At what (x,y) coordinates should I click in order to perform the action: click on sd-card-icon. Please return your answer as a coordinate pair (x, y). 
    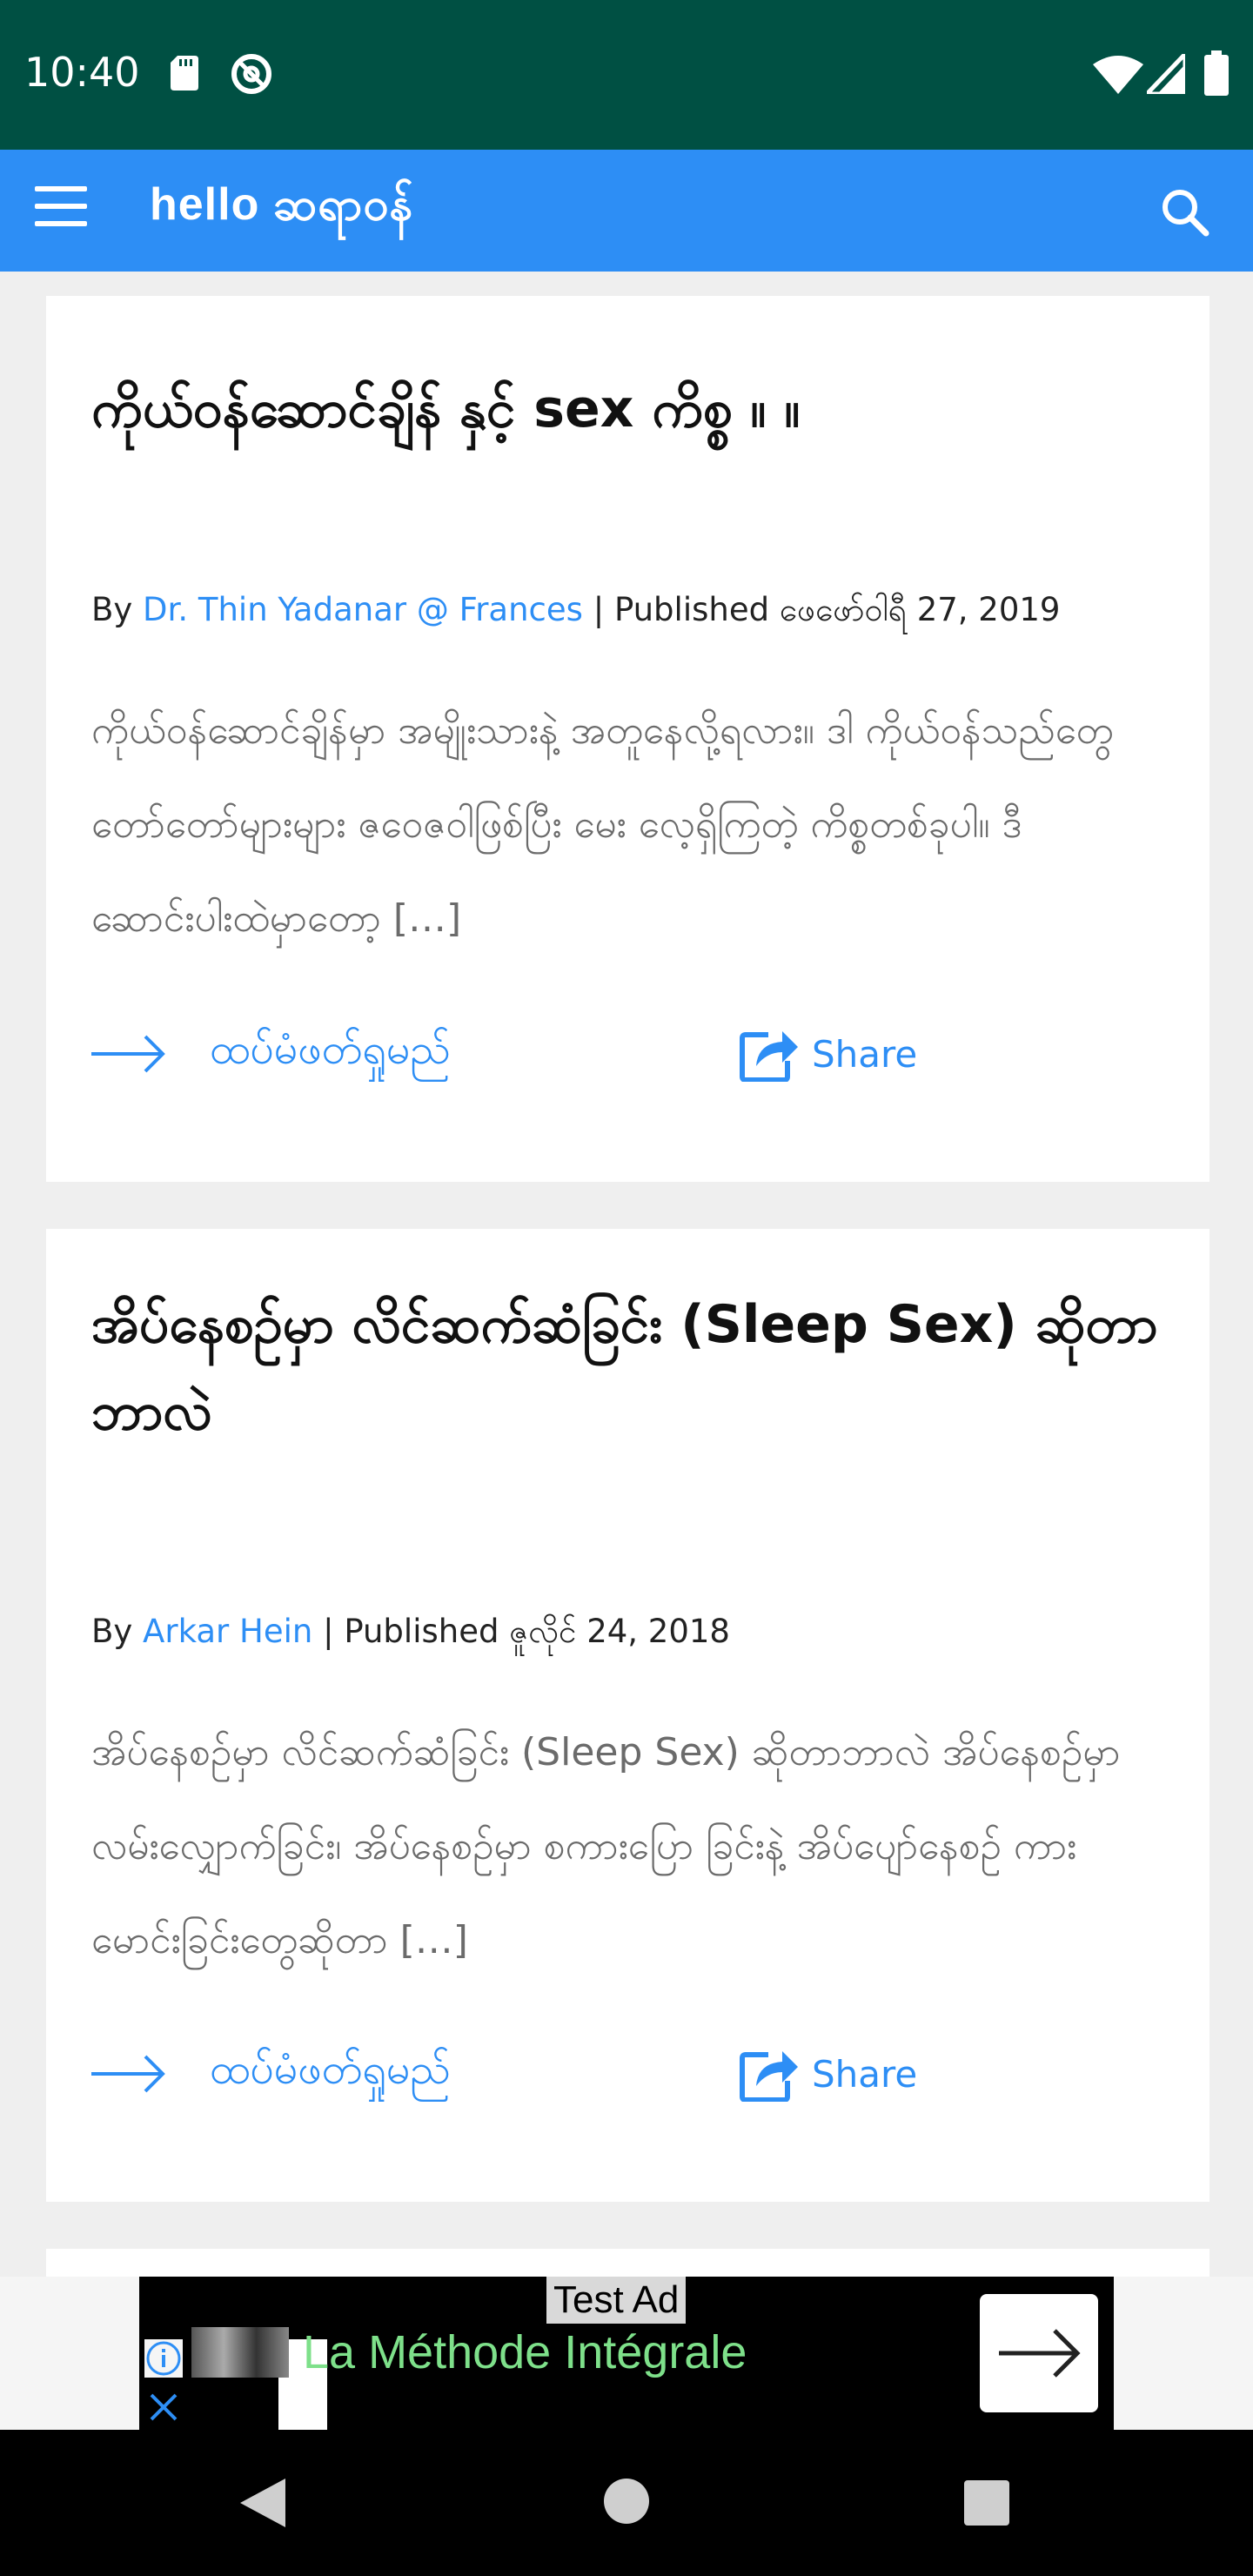
    Looking at the image, I should click on (184, 73).